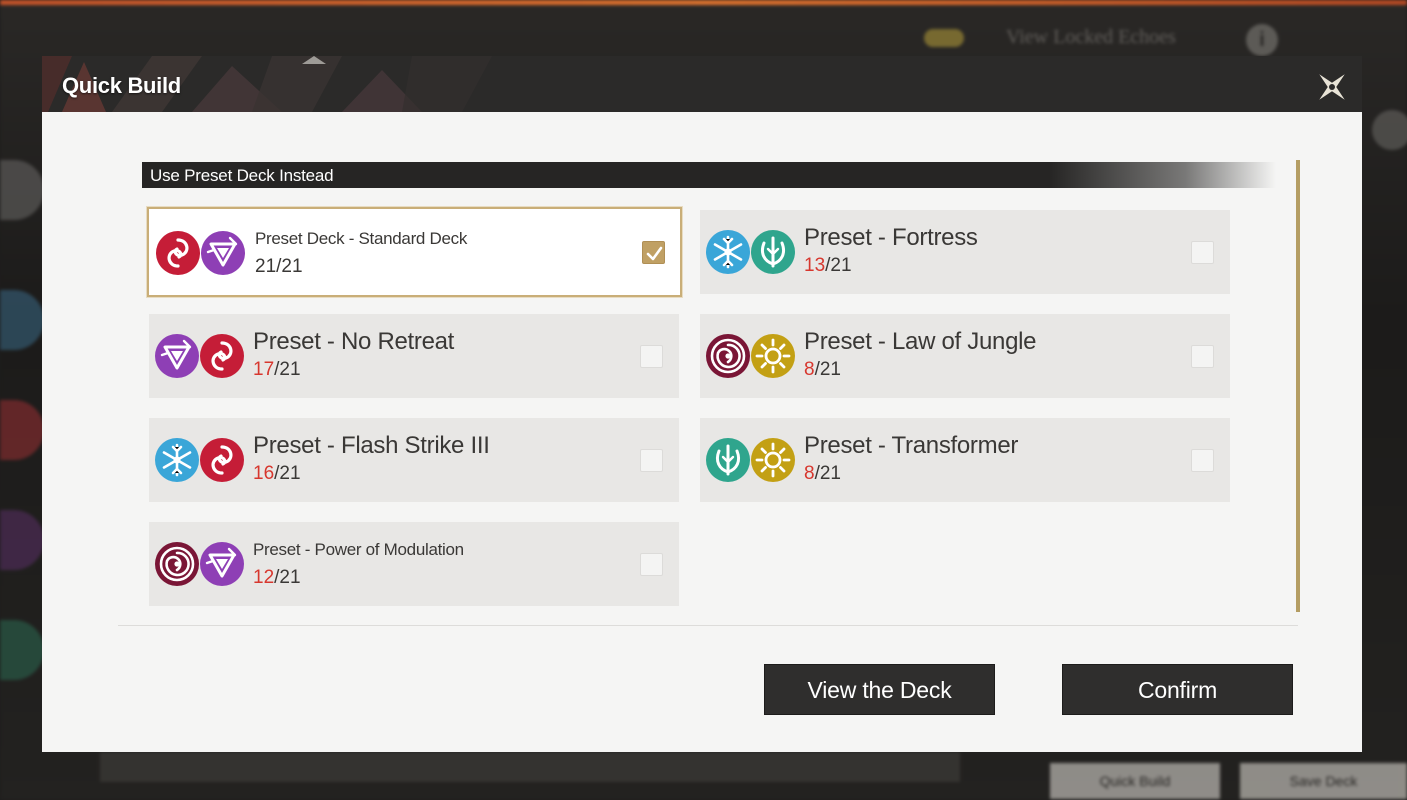 The width and height of the screenshot is (1407, 800). I want to click on background-quick-build-button: Quick Build, so click(1135, 781).